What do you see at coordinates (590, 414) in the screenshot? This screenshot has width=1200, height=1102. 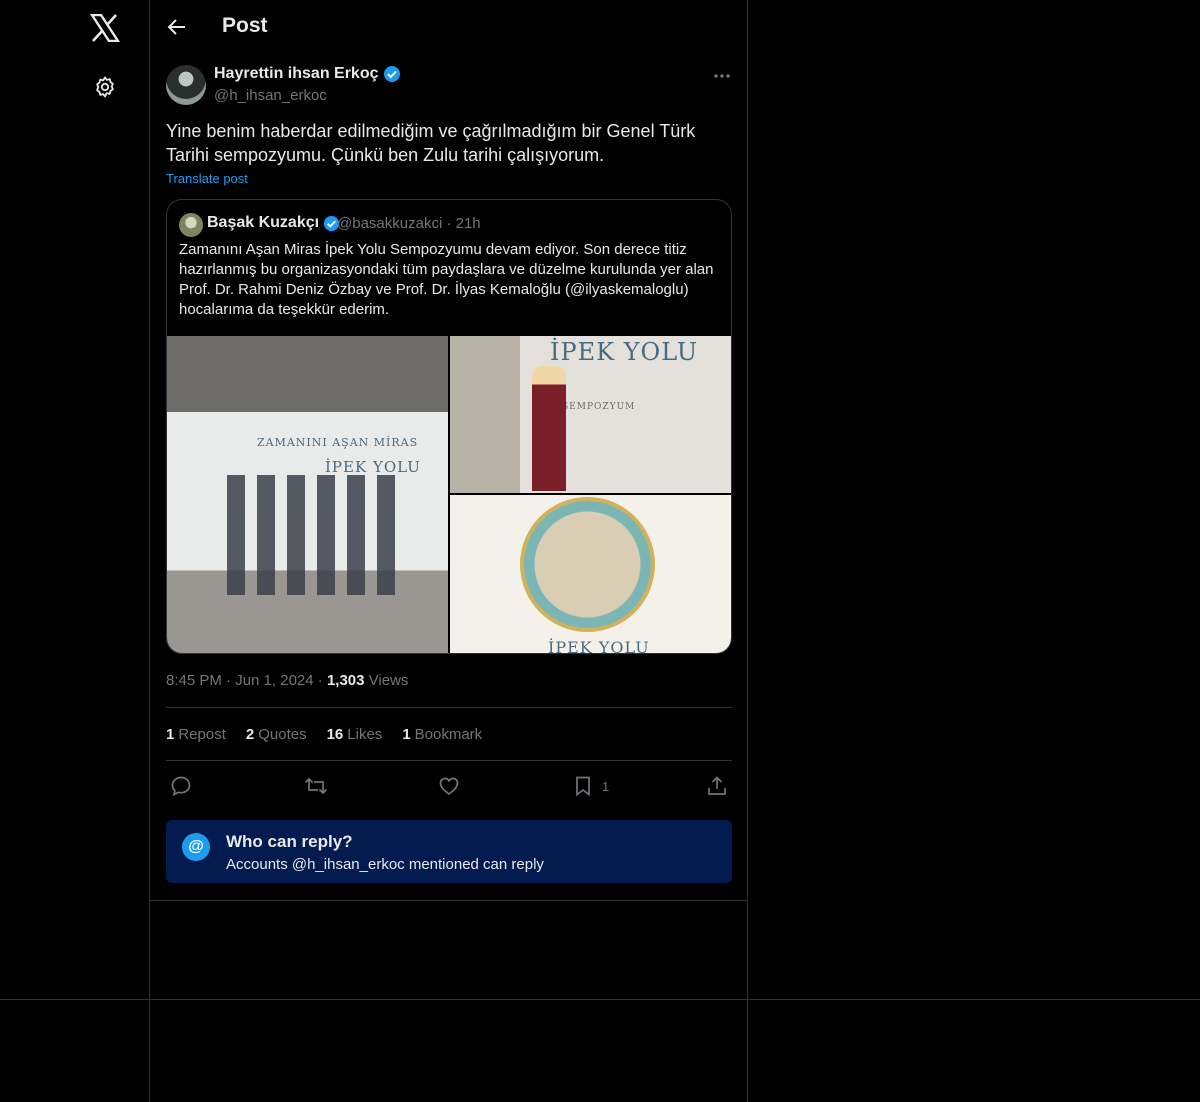 I see `photo-2: İPEK YOLU SEMPOZYUM` at bounding box center [590, 414].